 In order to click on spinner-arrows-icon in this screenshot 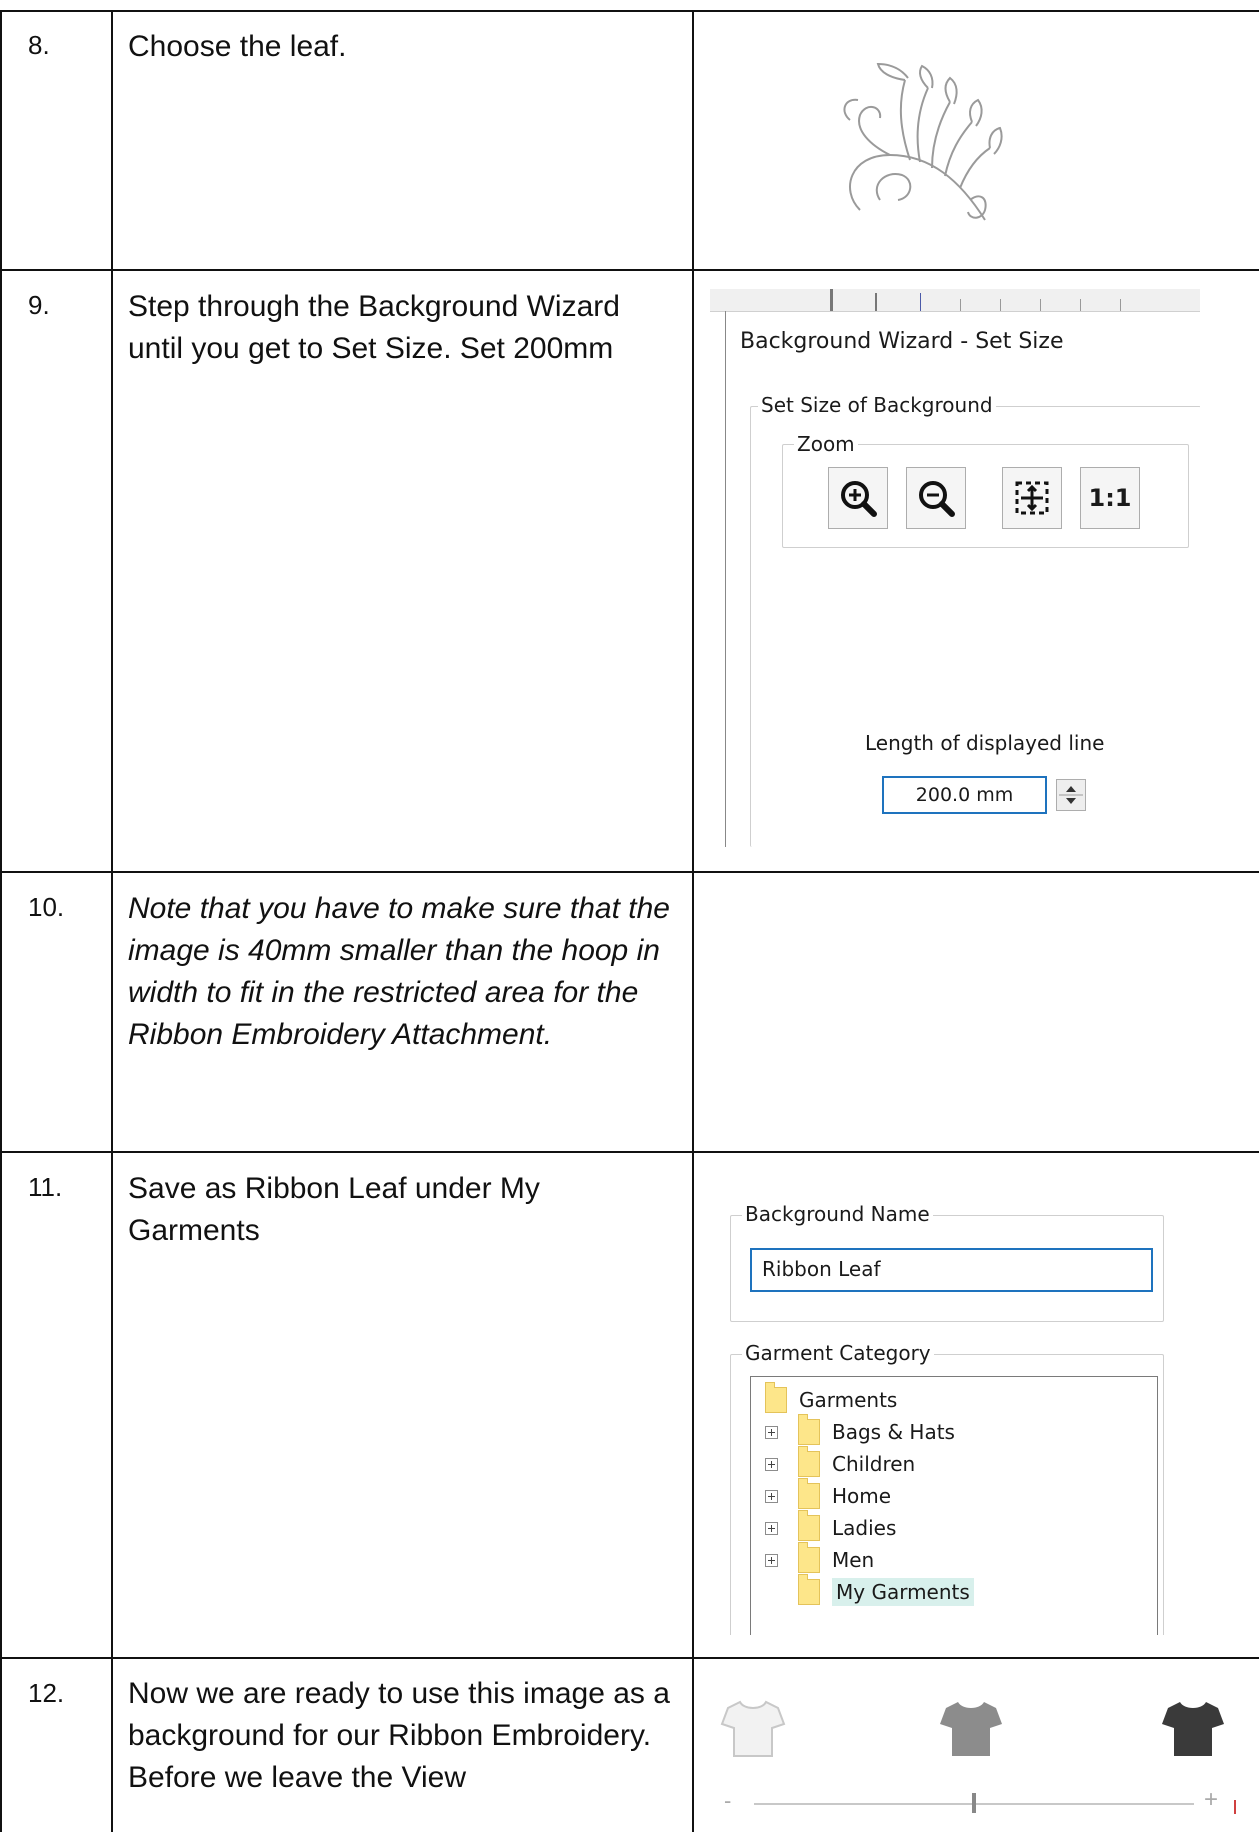, I will do `click(1071, 795)`.